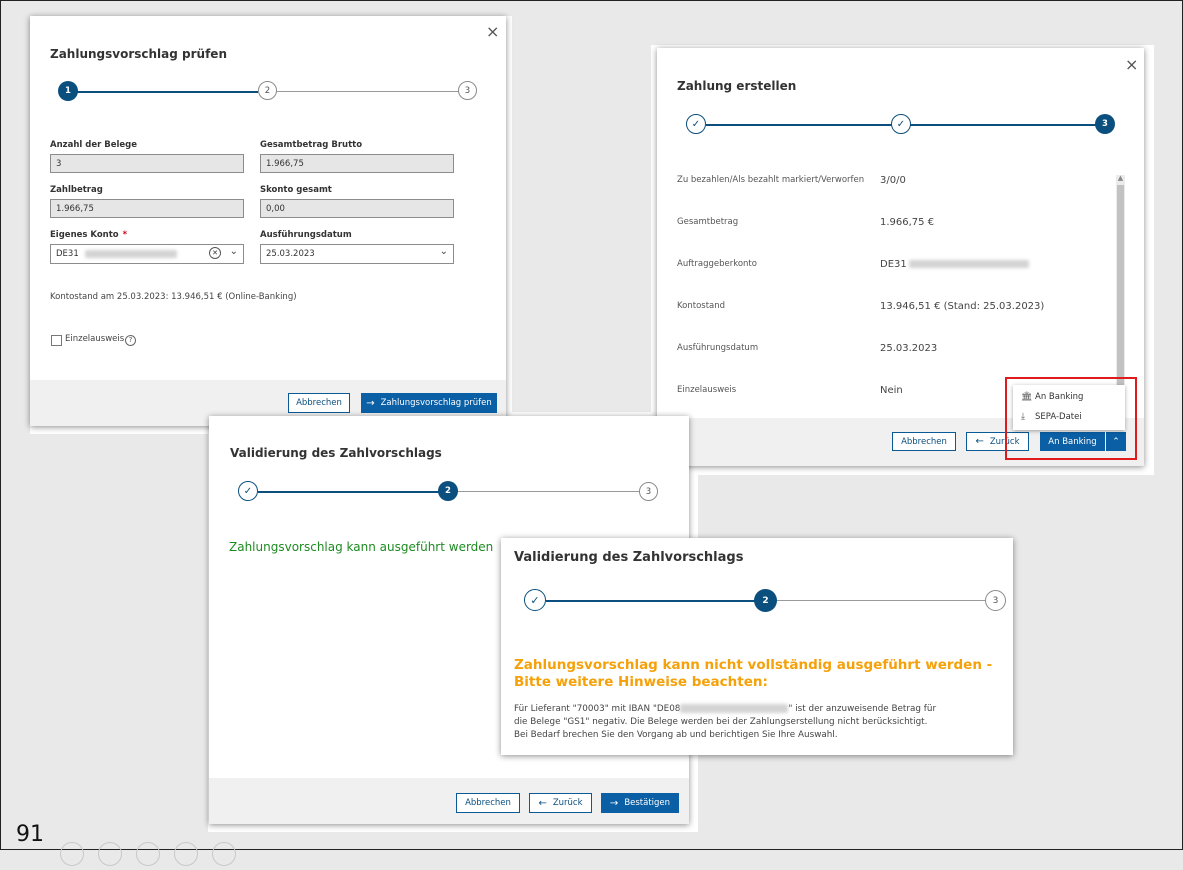  What do you see at coordinates (130, 340) in the screenshot?
I see `help-icon: ?` at bounding box center [130, 340].